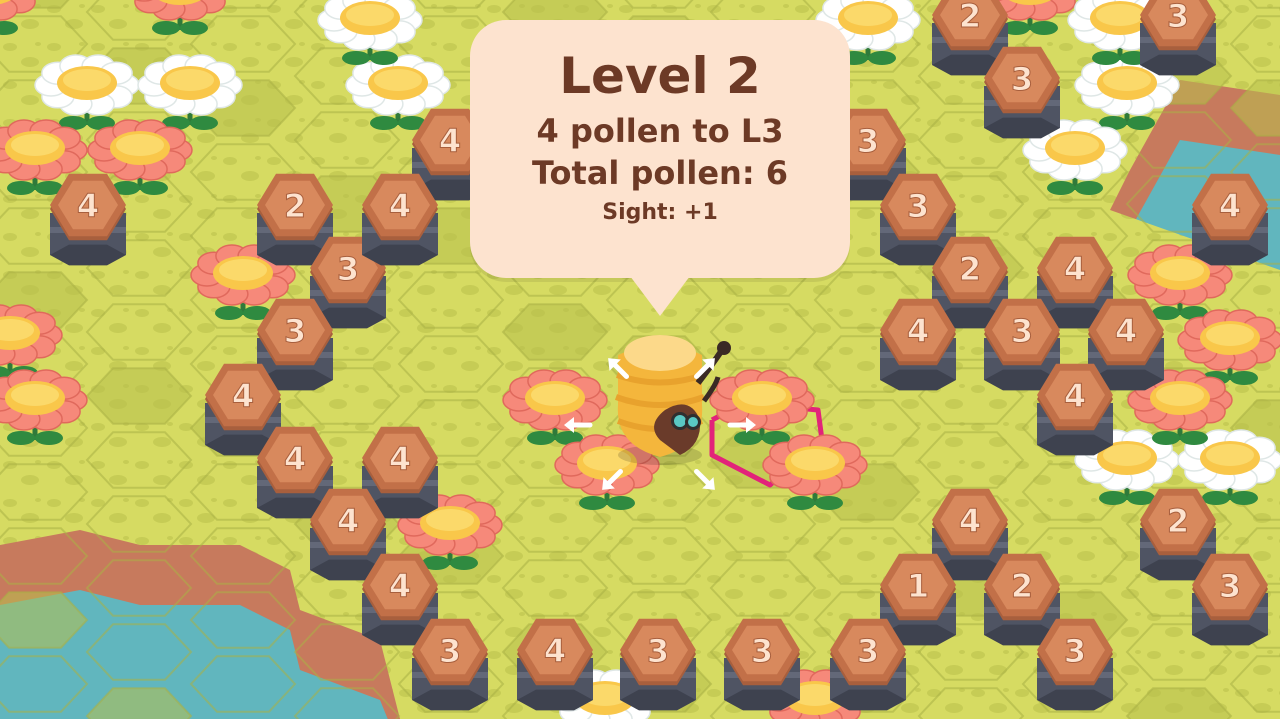  I want to click on sight-bonus: Sight: +1, so click(660, 212).